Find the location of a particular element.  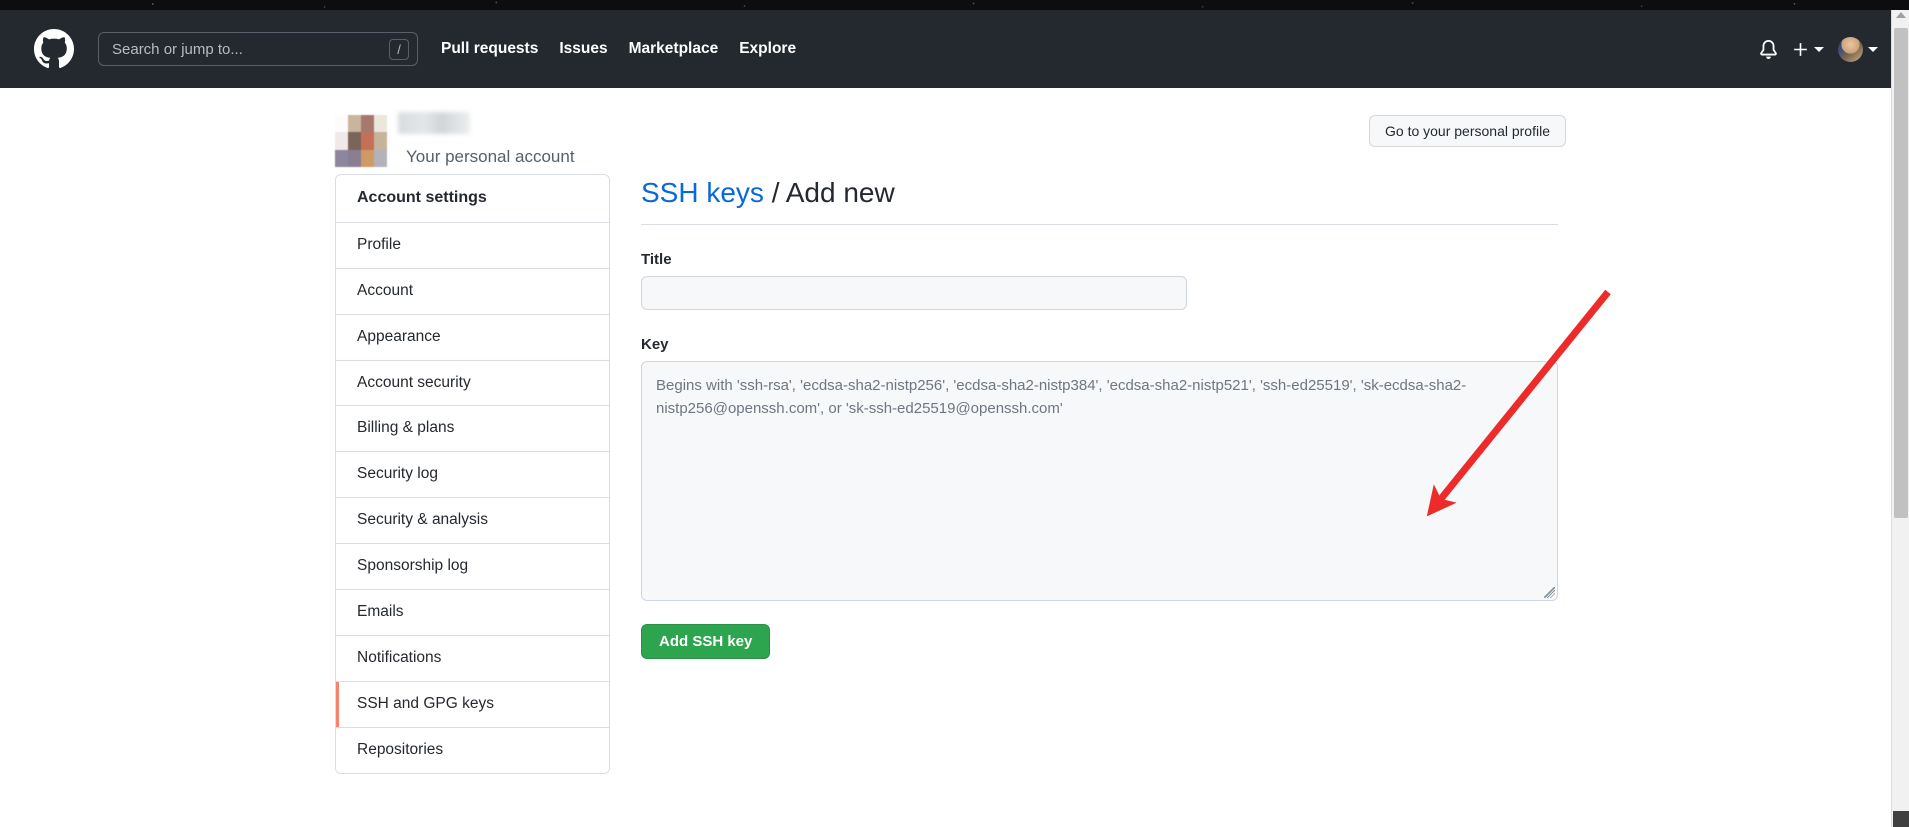

sidebar-item-ssh-and-gpg-keys: SSH and GPG keys is located at coordinates (472, 705).